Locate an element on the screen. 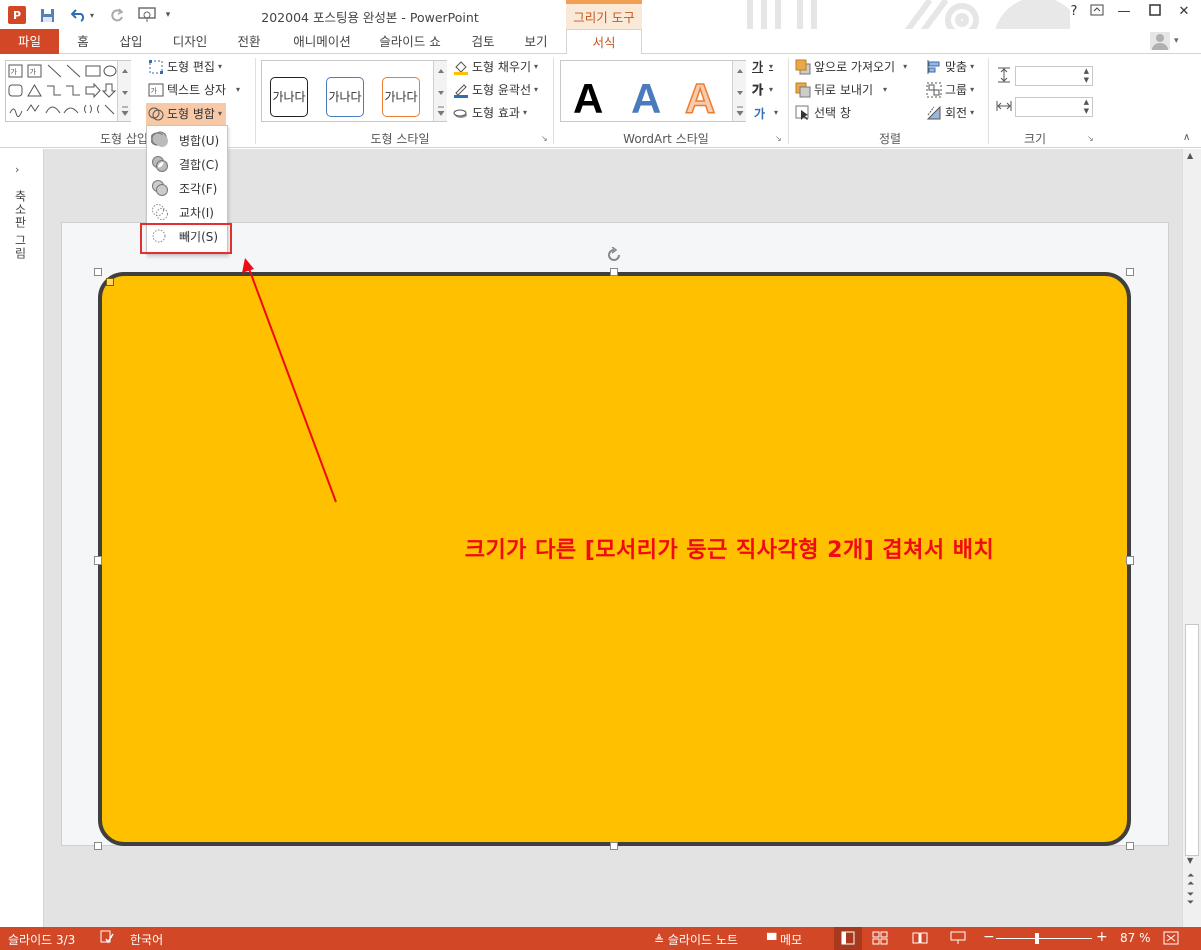  wordart-style-3: A is located at coordinates (700, 98).